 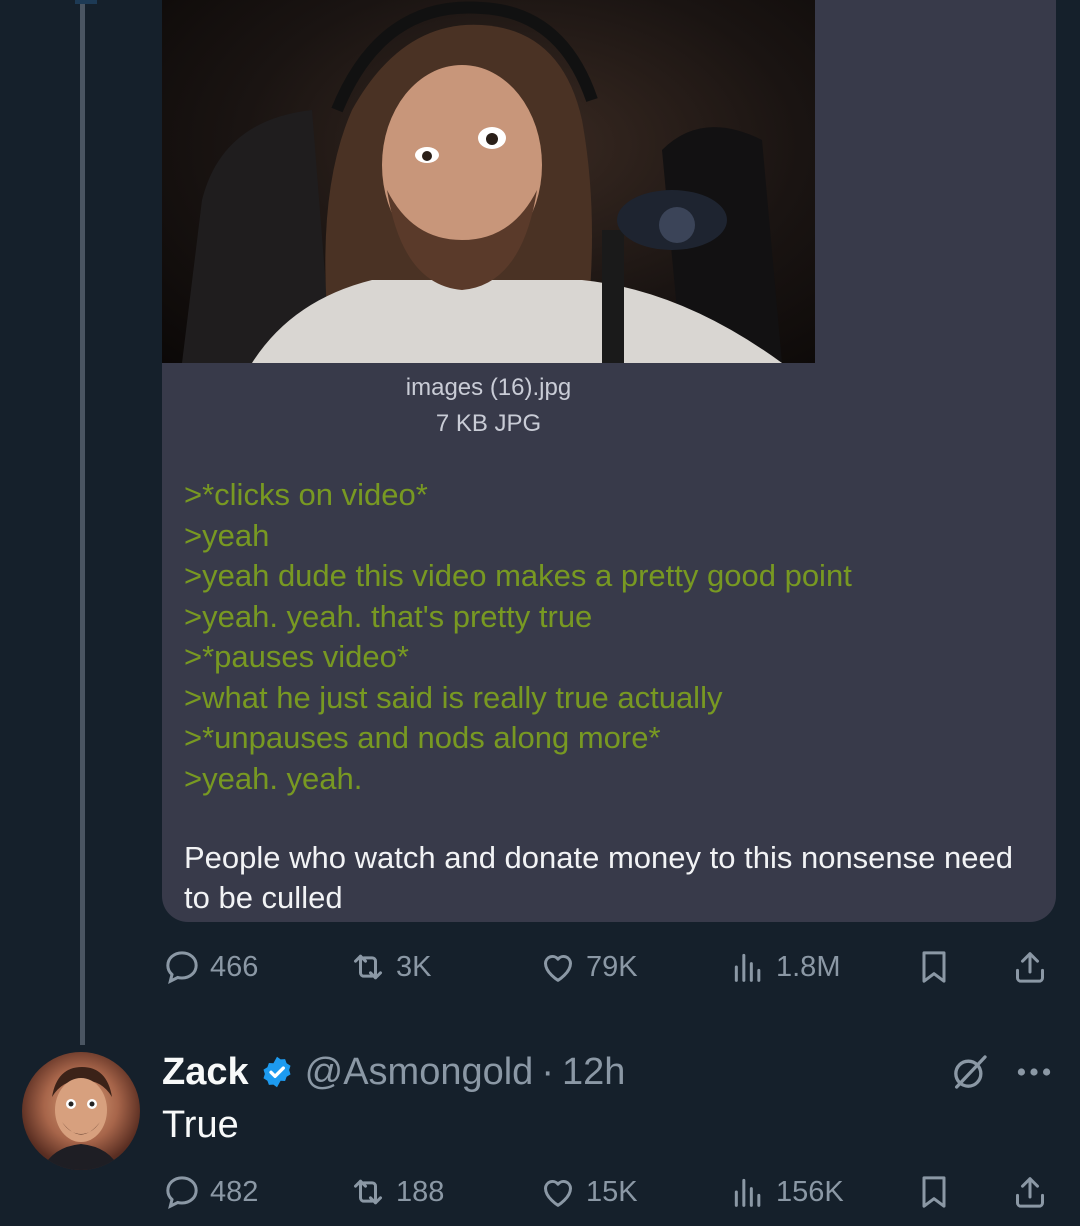 I want to click on greentext-line: >yeah. yeah. that's pretty true, so click(x=388, y=616).